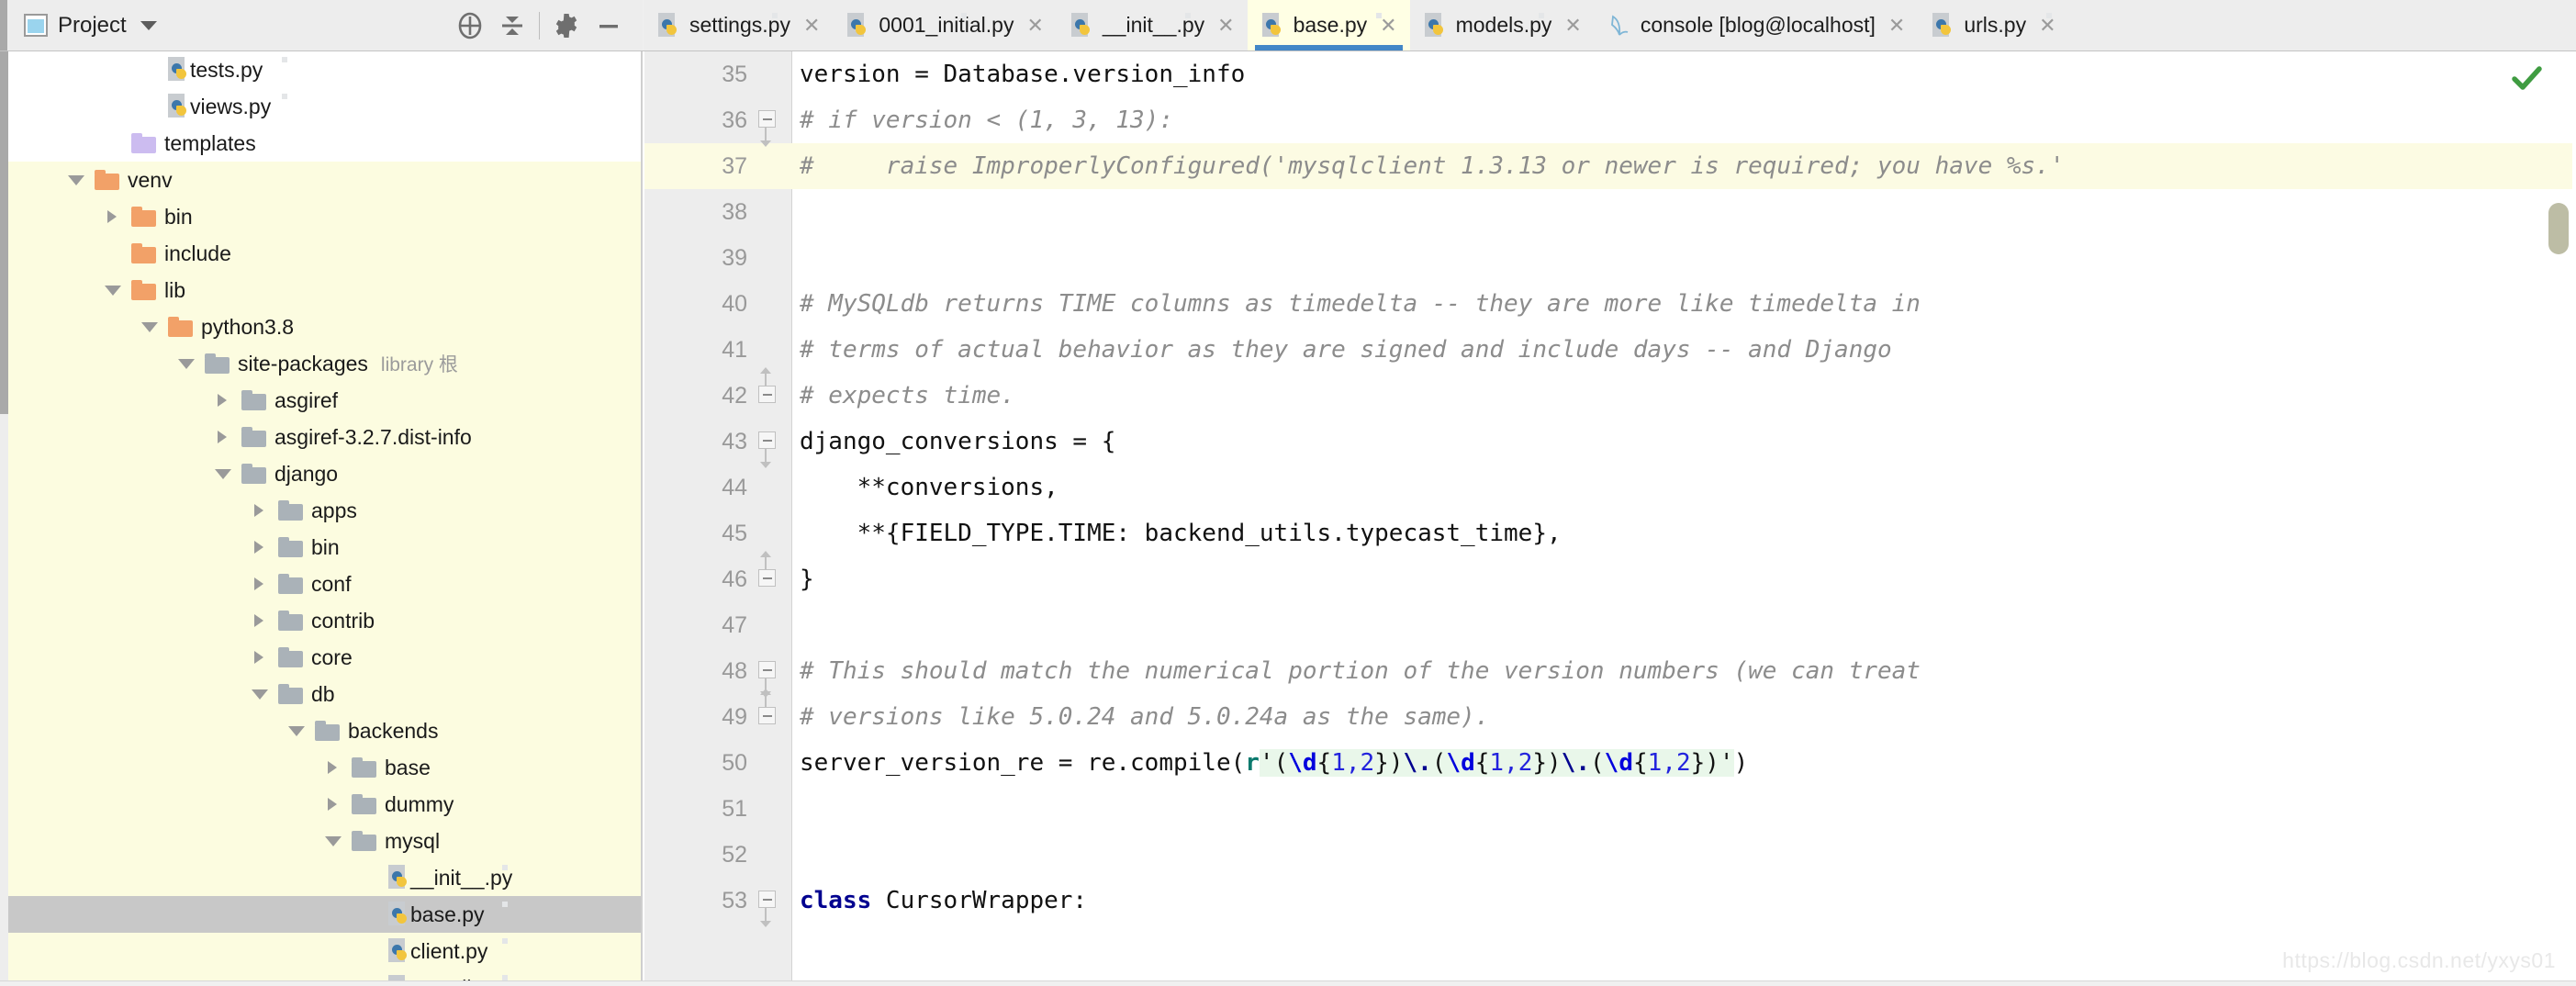 Image resolution: width=2576 pixels, height=986 pixels. What do you see at coordinates (943, 901) in the screenshot?
I see `code-text: class CursorWrapper:` at bounding box center [943, 901].